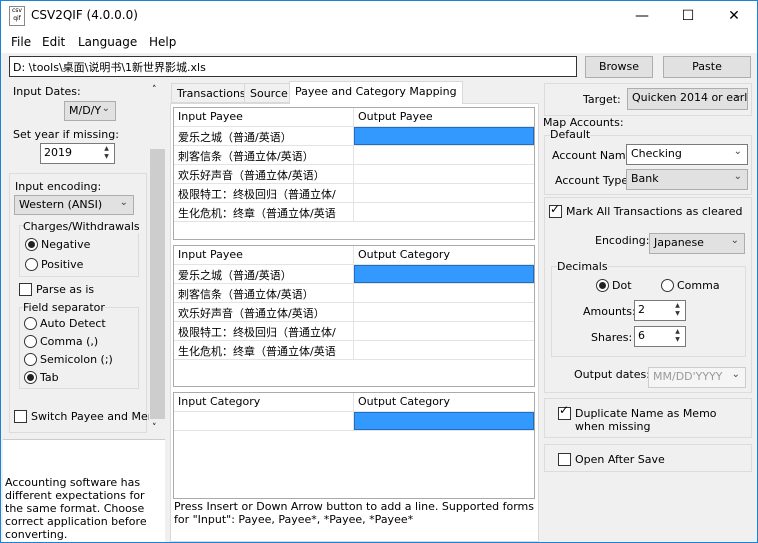 The image size is (758, 543). Describe the element at coordinates (687, 179) in the screenshot. I see `account-type-select: Bank ⌄` at that location.